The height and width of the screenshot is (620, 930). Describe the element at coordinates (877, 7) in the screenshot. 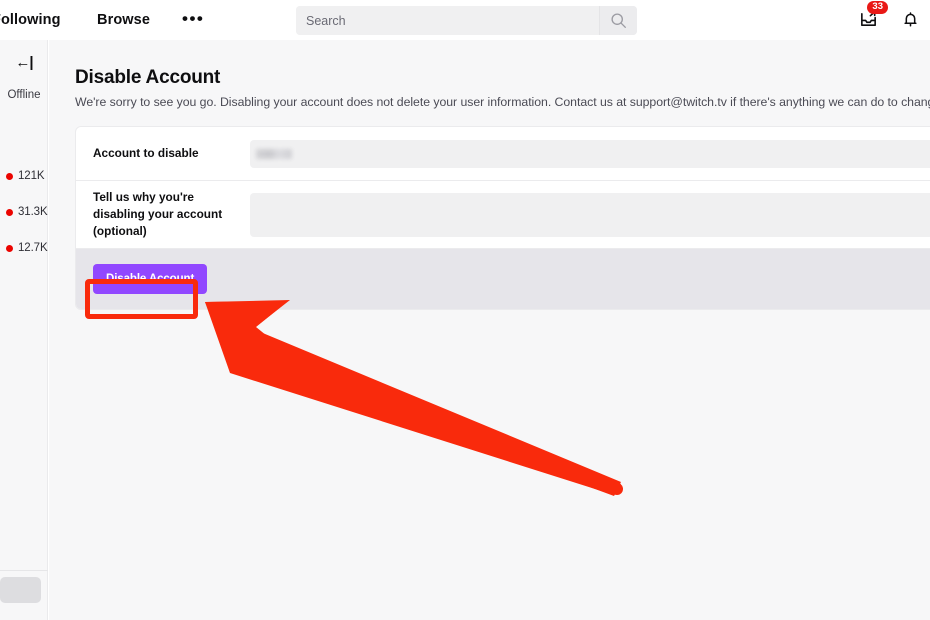

I see `inbox-badge: 33` at that location.